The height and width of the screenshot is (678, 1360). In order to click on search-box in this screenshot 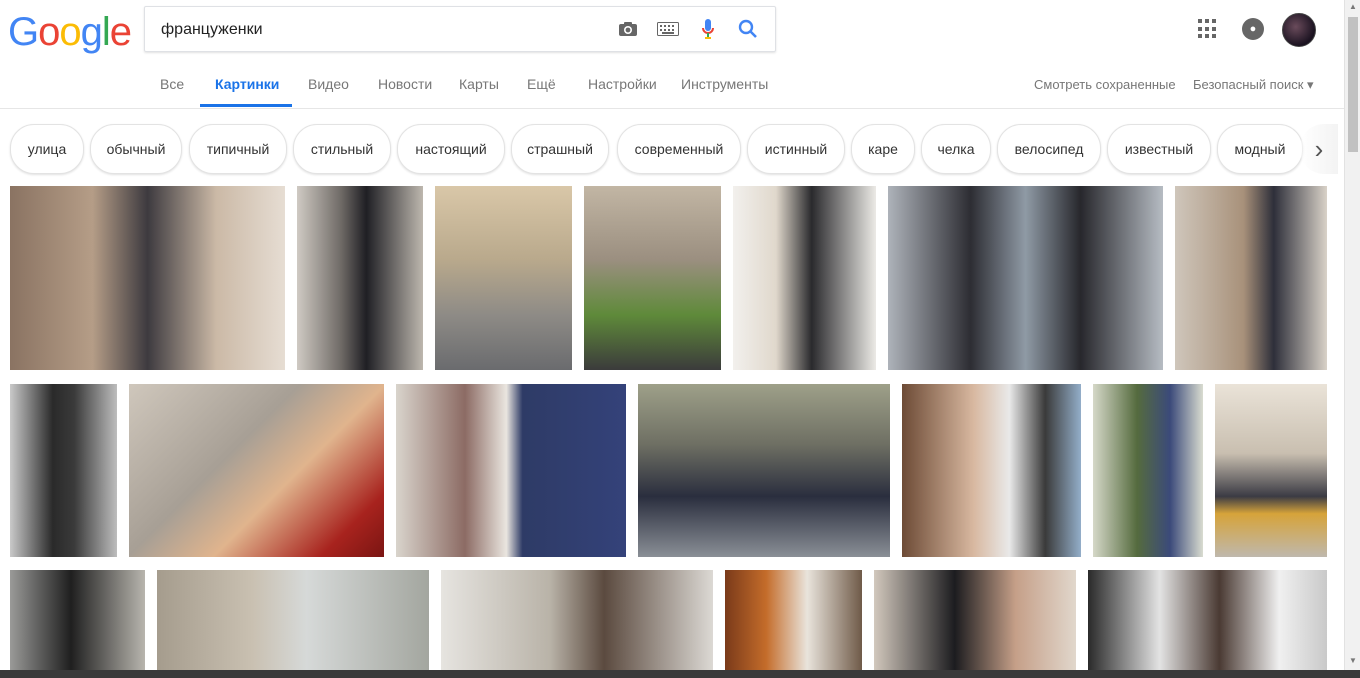, I will do `click(460, 29)`.